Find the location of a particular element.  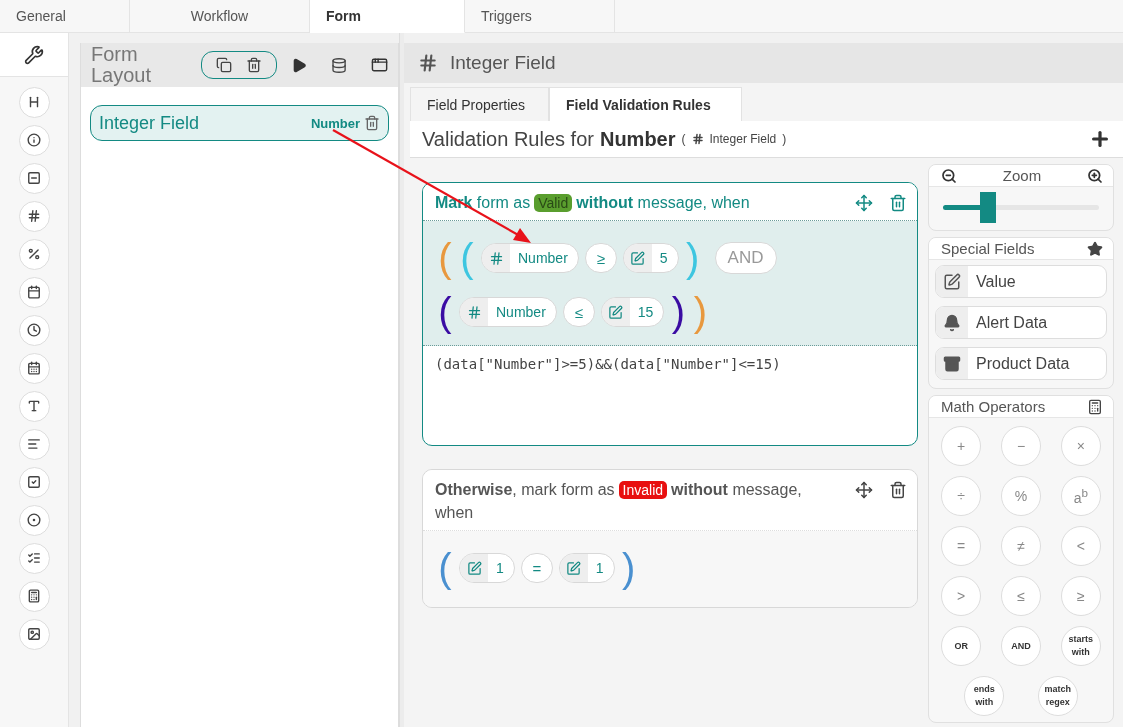

card-title: Math Operators is located at coordinates (993, 406).